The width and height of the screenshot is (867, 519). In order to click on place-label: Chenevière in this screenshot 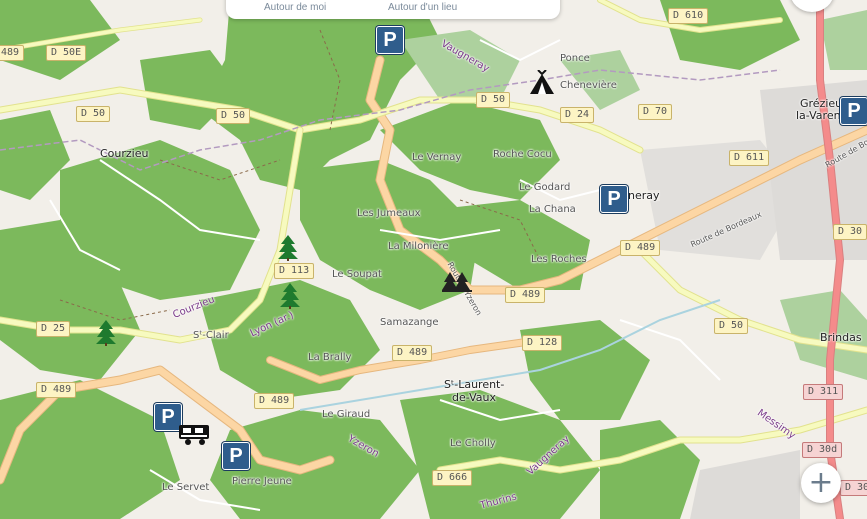, I will do `click(588, 85)`.